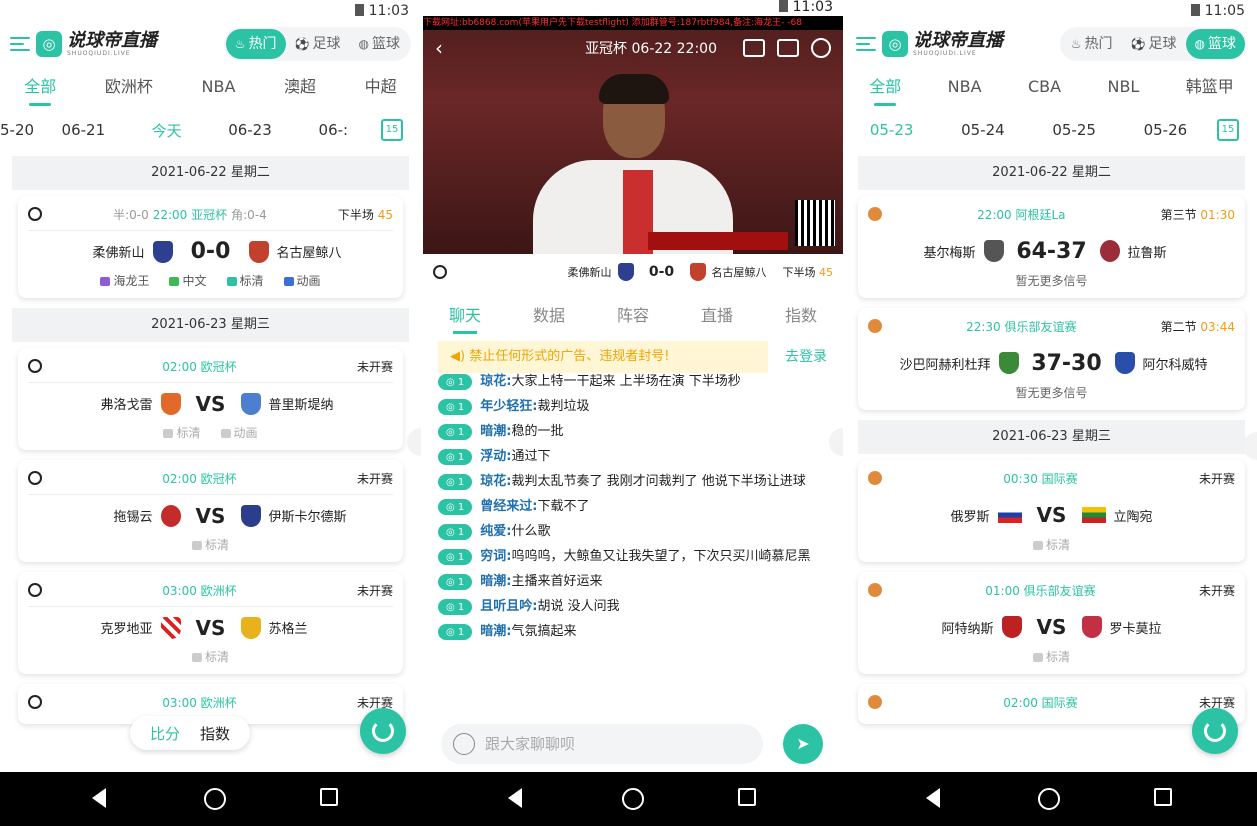  What do you see at coordinates (806, 357) in the screenshot?
I see `login-link: 去登录` at bounding box center [806, 357].